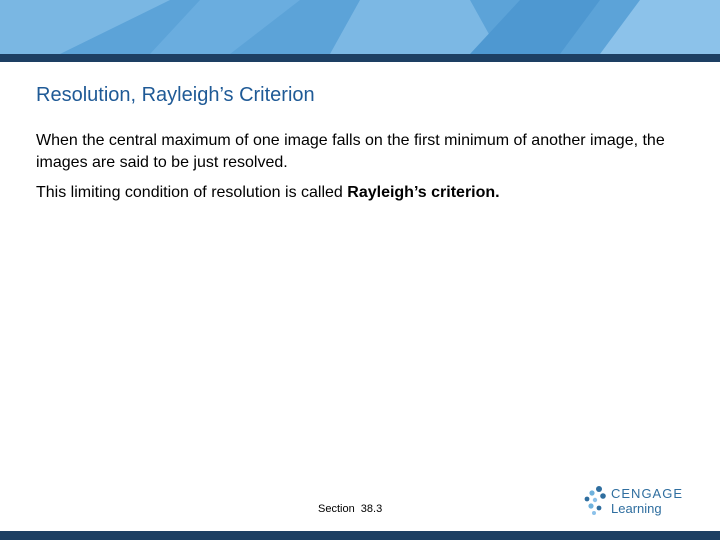  Describe the element at coordinates (360, 58) in the screenshot. I see `header-rule` at that location.